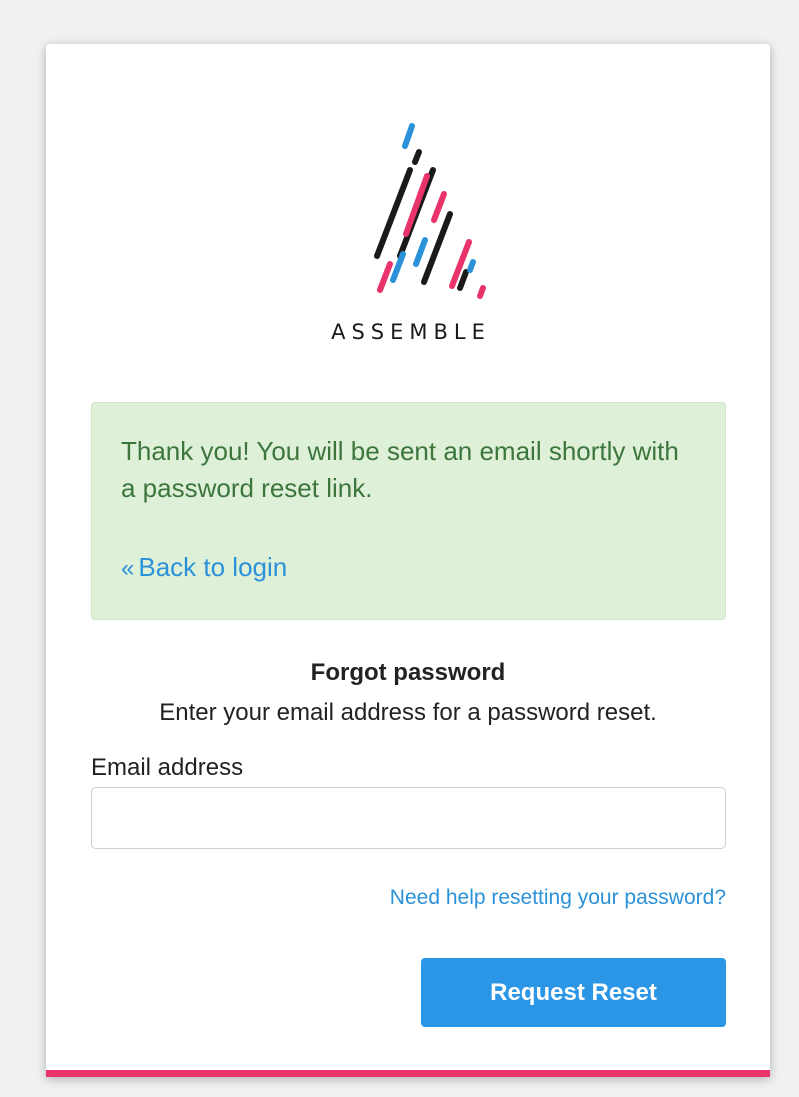 Image resolution: width=799 pixels, height=1097 pixels. What do you see at coordinates (408, 818) in the screenshot?
I see `email-input` at bounding box center [408, 818].